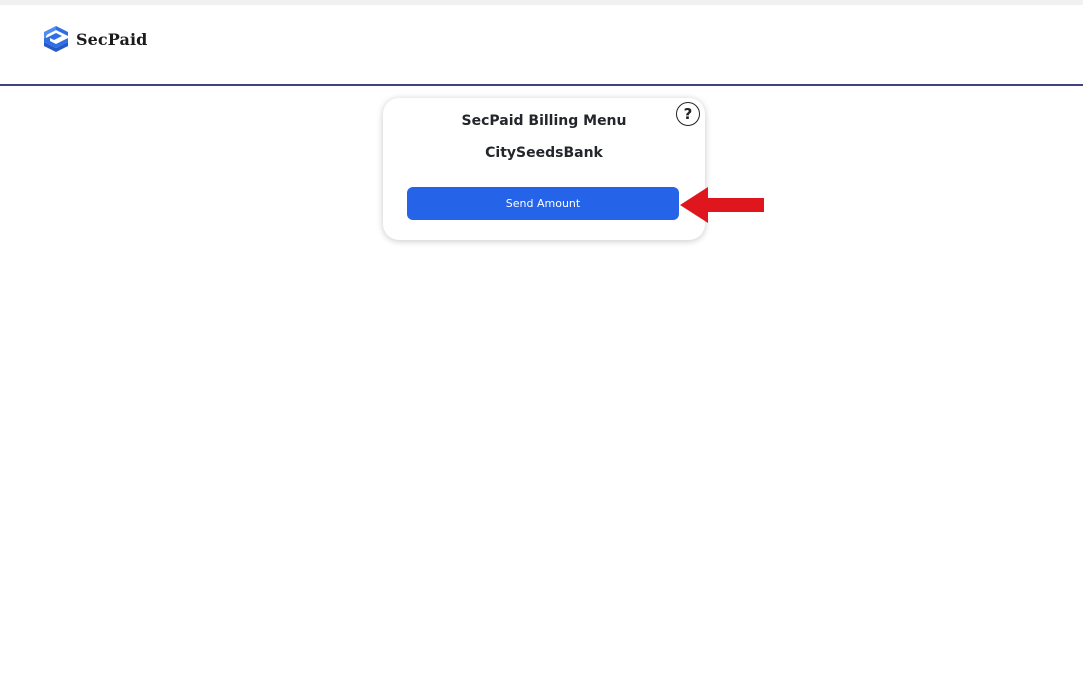 This screenshot has height=698, width=1083. I want to click on brand-name: SecPaid, so click(112, 39).